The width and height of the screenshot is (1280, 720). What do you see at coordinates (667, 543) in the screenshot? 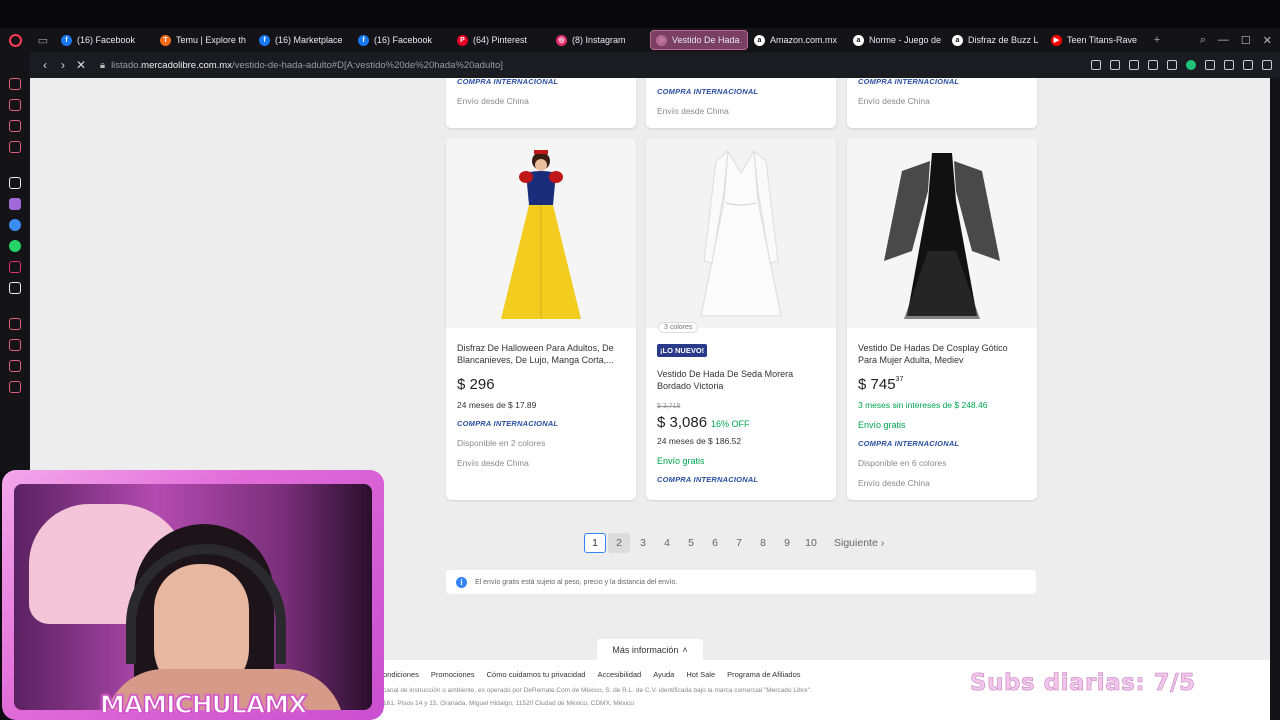
I see `page-4-button: 4` at bounding box center [667, 543].